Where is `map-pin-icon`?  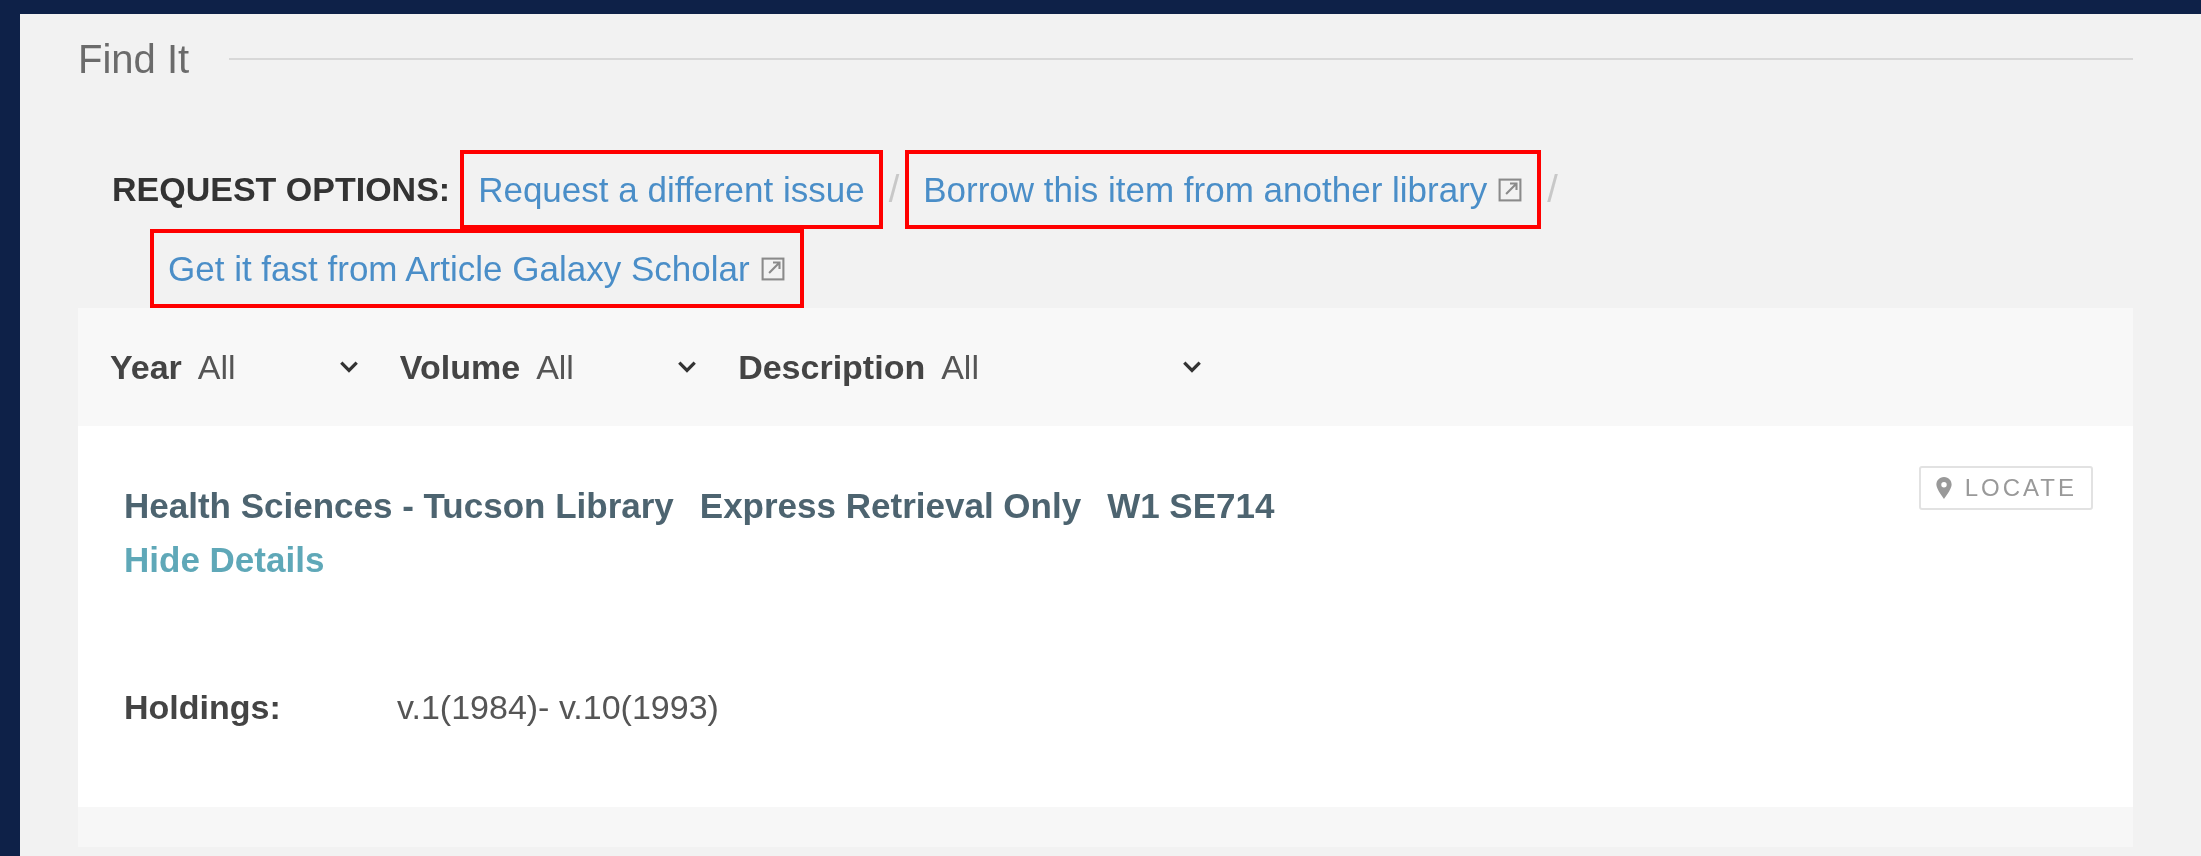 map-pin-icon is located at coordinates (1943, 488).